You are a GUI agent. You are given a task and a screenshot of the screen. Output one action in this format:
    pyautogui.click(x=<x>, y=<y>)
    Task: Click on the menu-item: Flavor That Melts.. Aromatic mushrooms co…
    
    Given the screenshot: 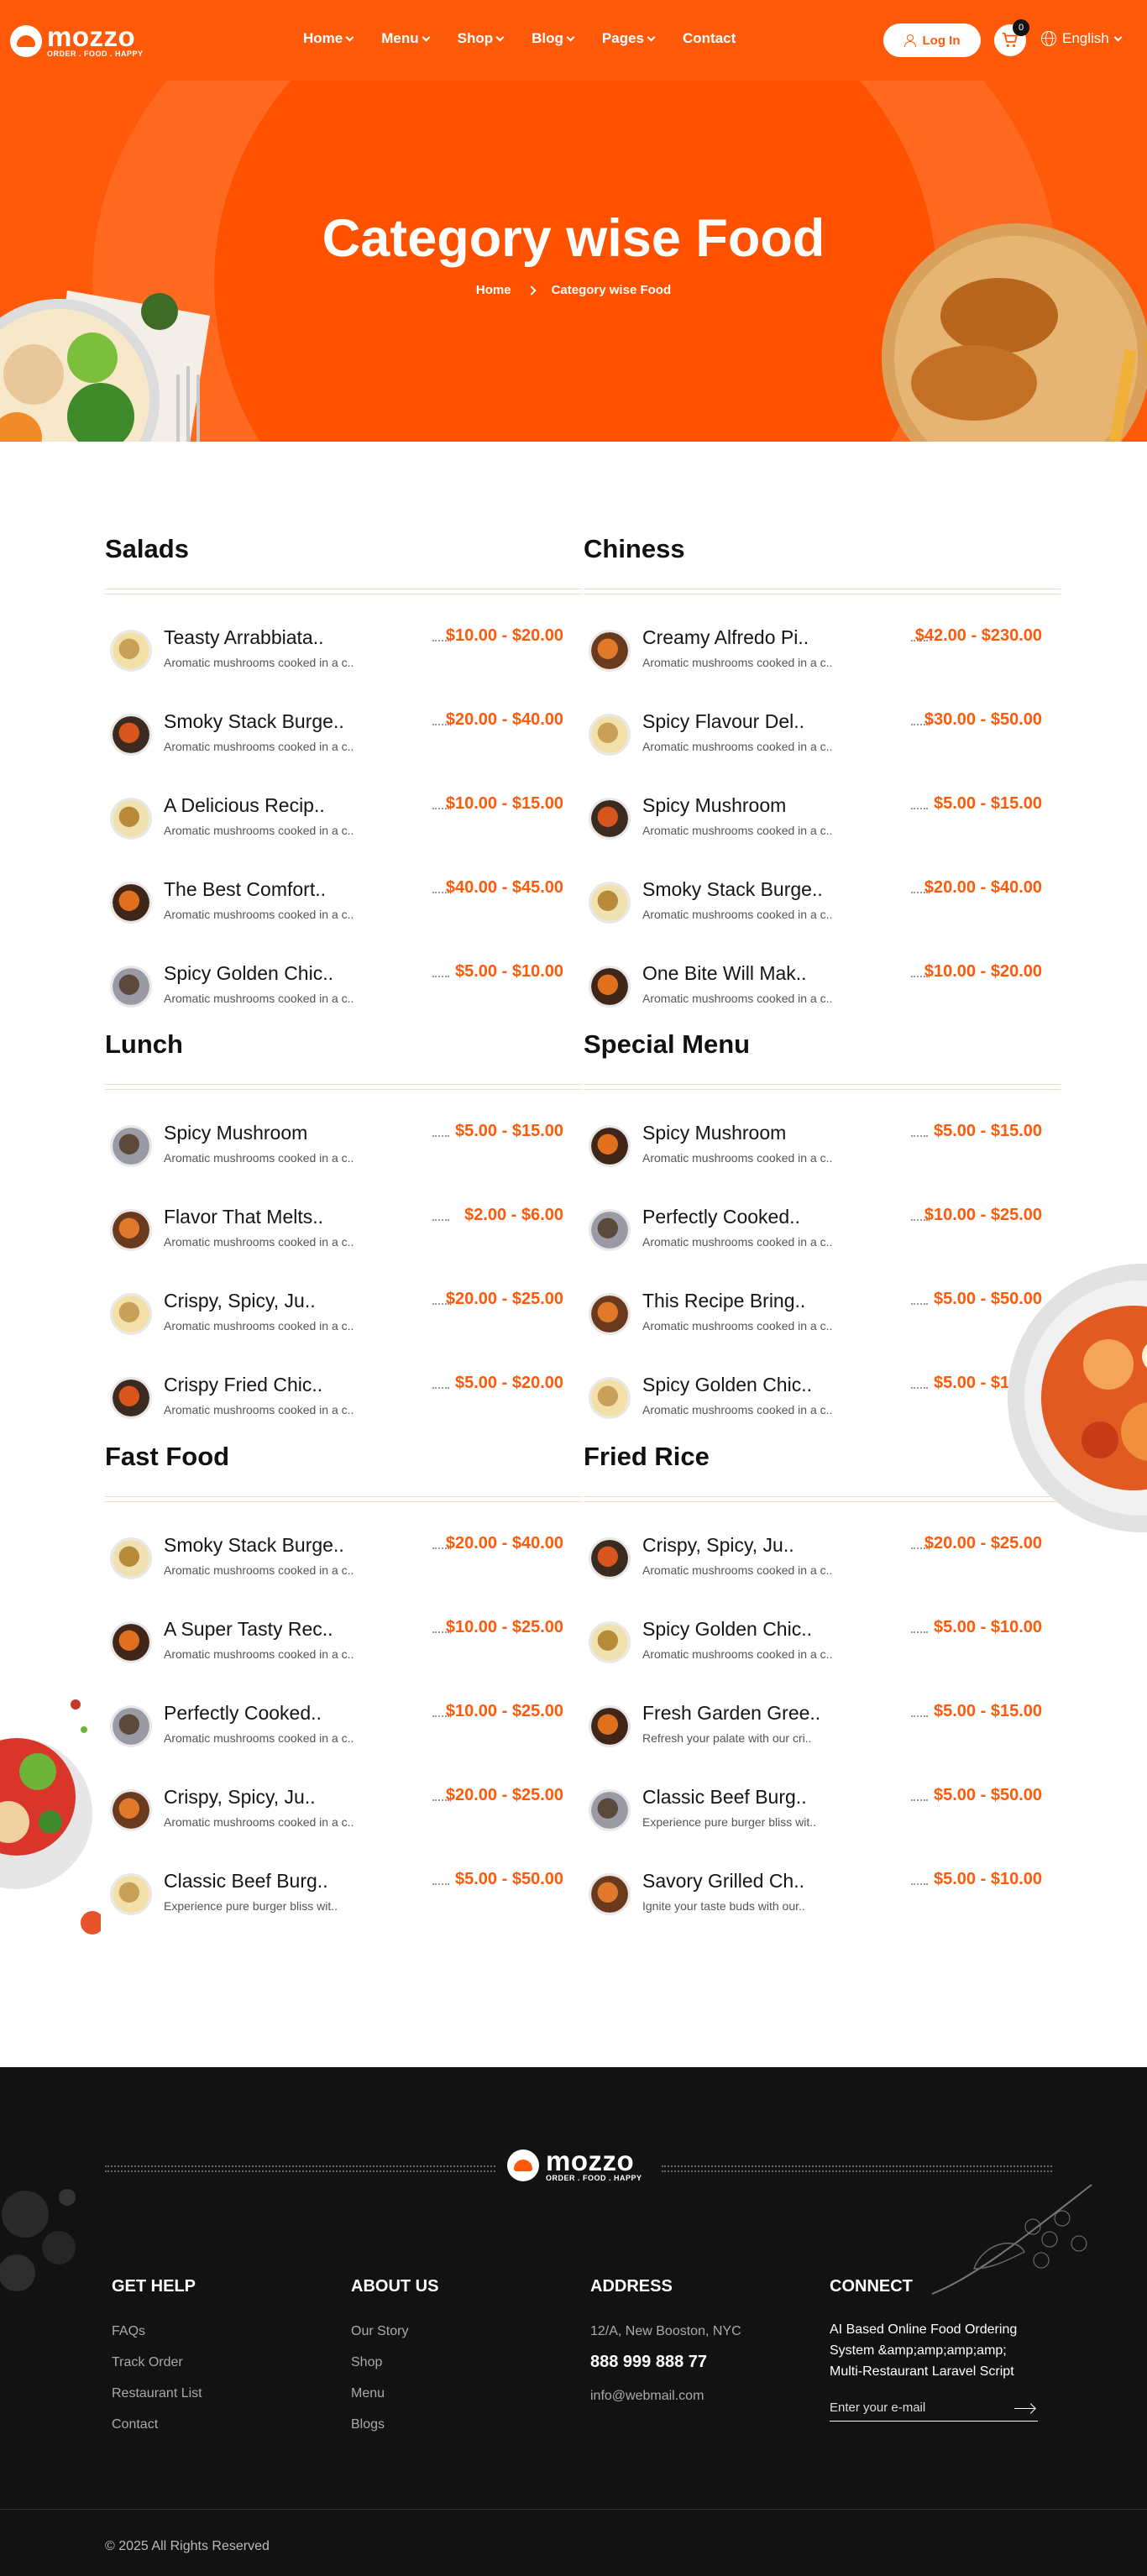 What is the action you would take?
    pyautogui.click(x=336, y=1231)
    